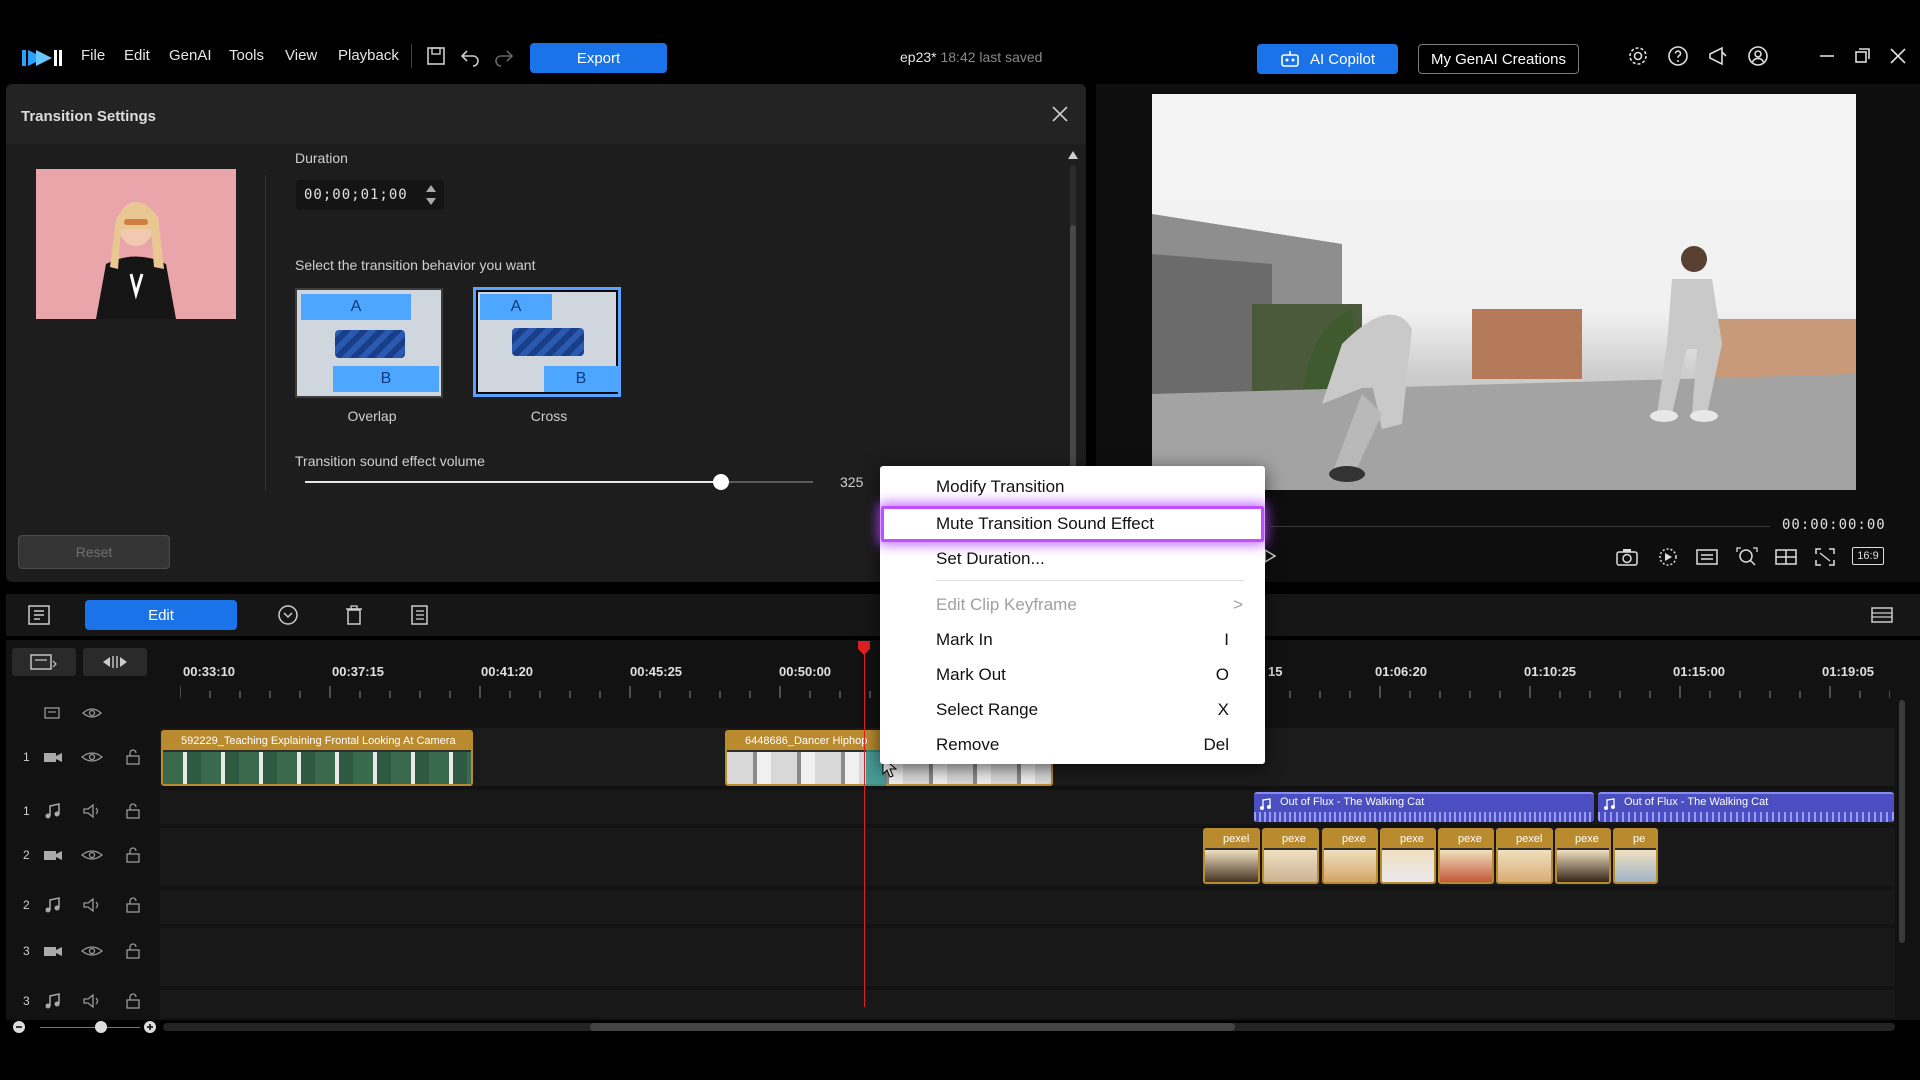  I want to click on menu-item-label: Select Range, so click(987, 709).